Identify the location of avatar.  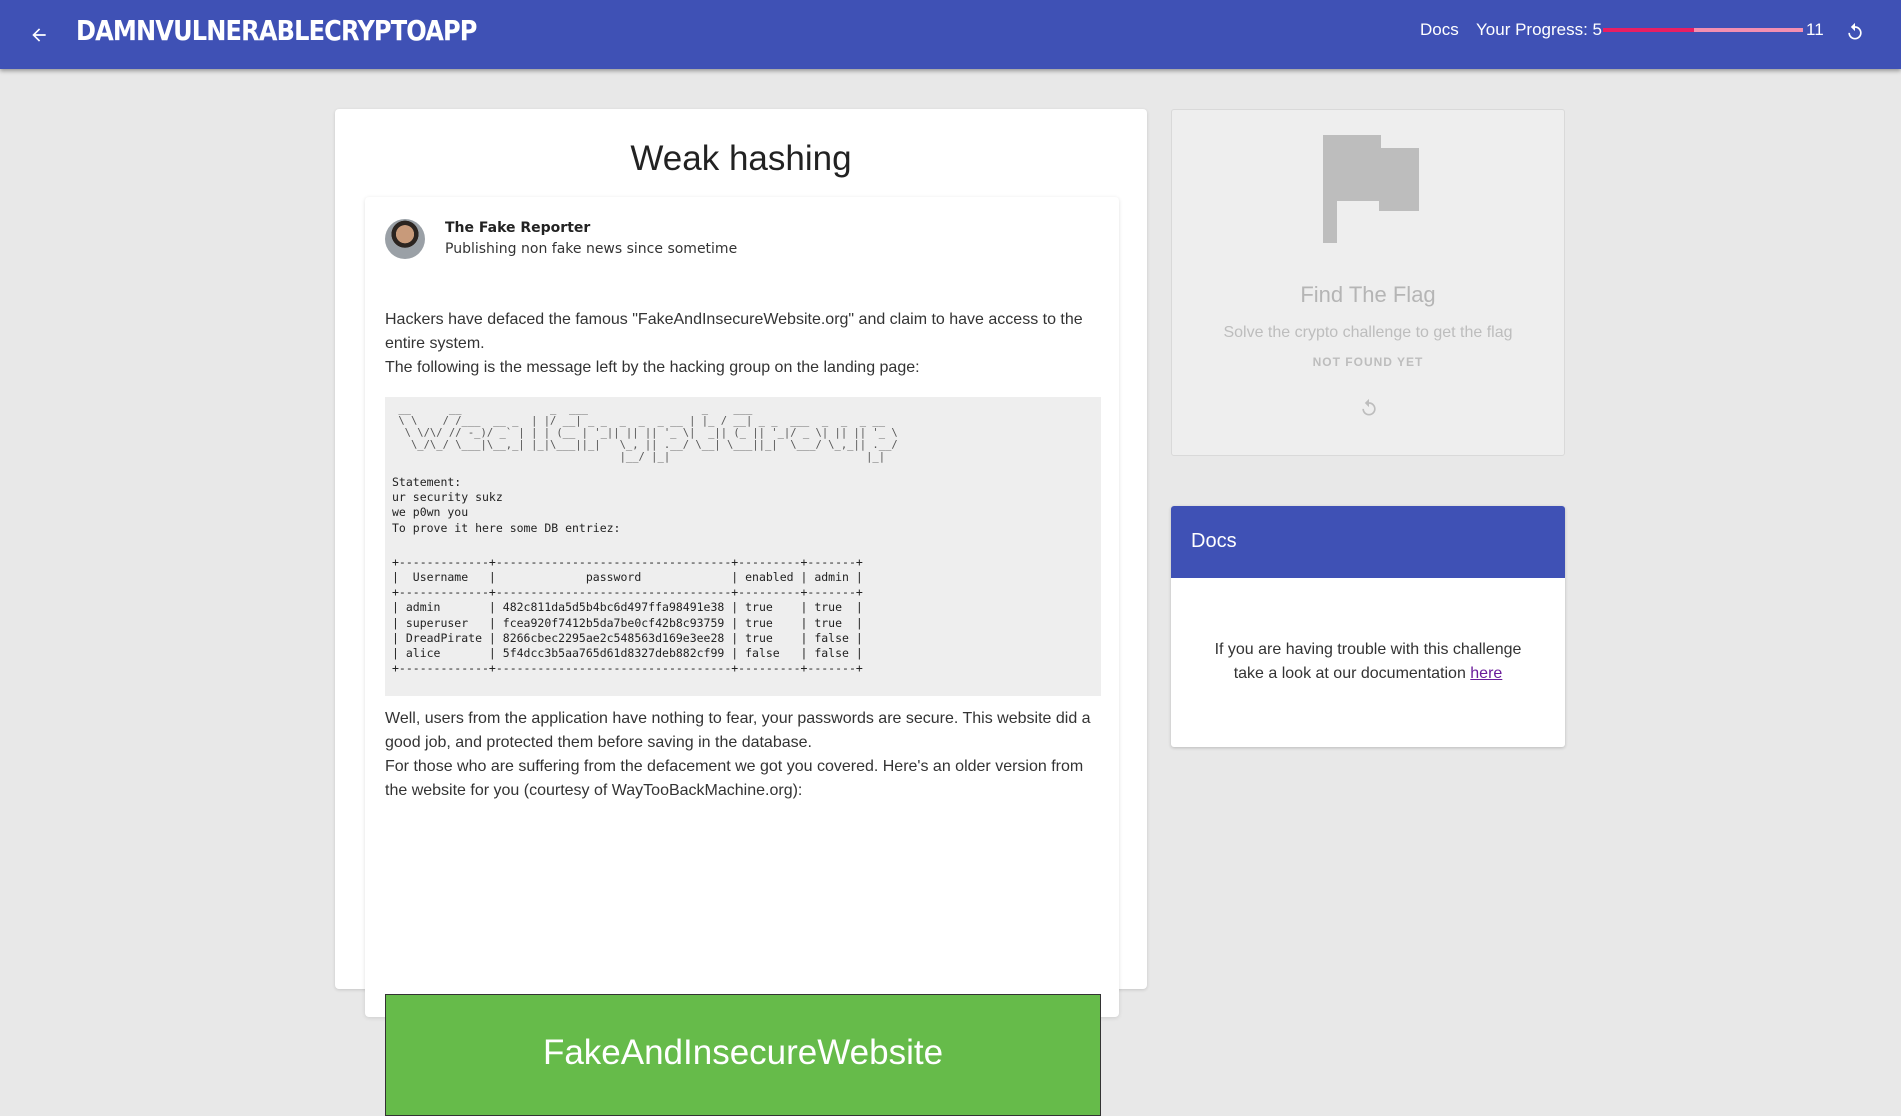
(405, 239).